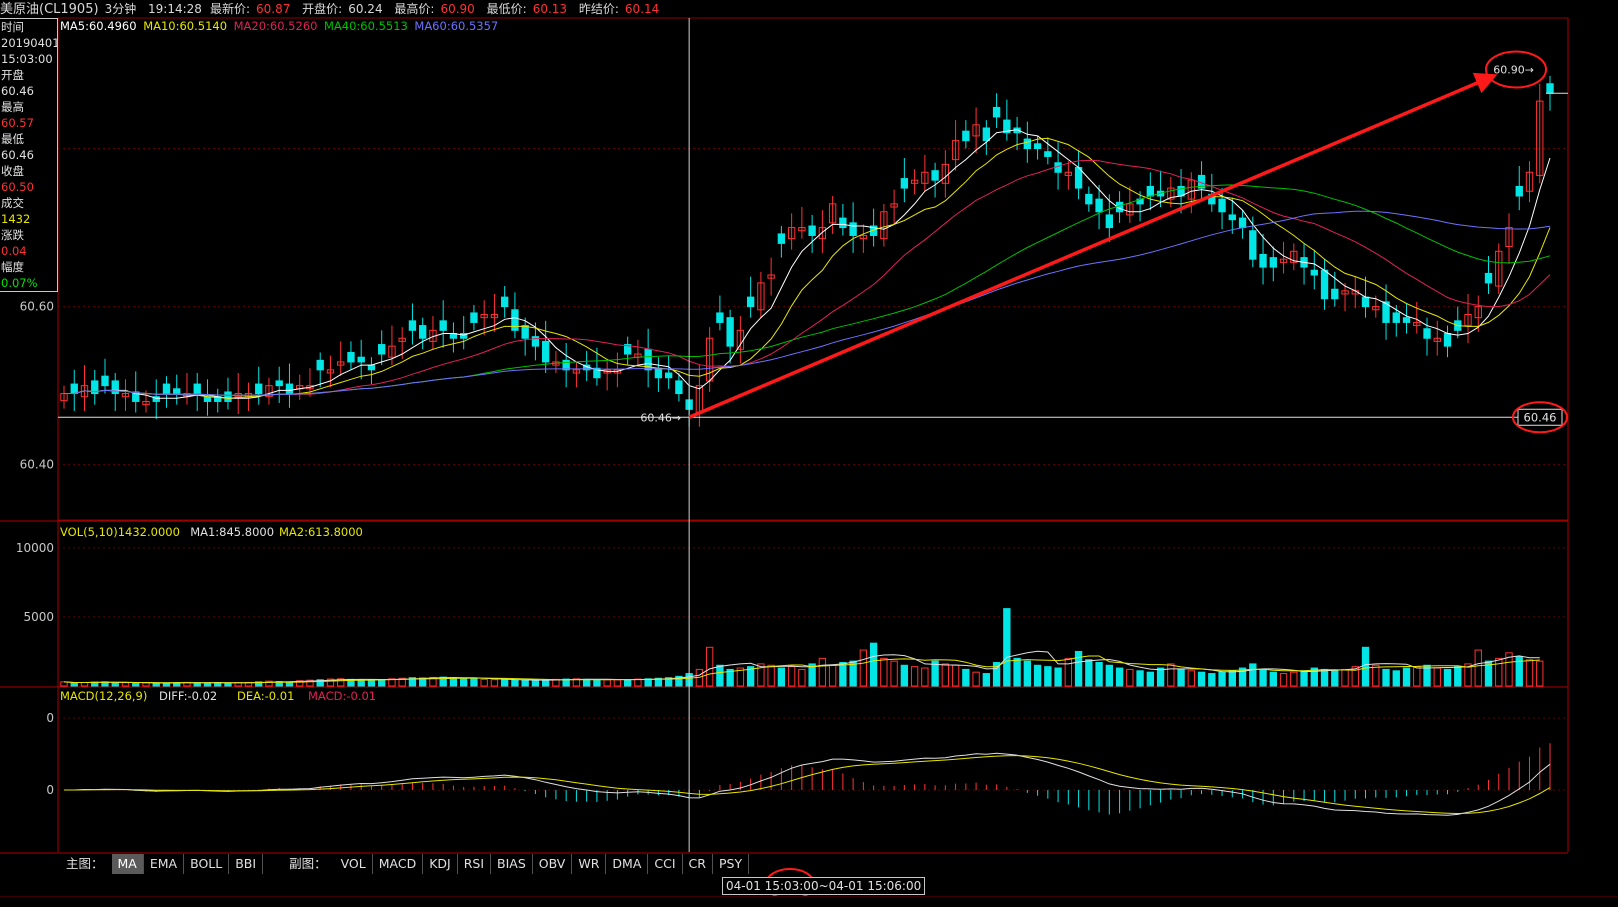 The width and height of the screenshot is (1618, 907). Describe the element at coordinates (127, 864) in the screenshot. I see `tab-ma: MA` at that location.